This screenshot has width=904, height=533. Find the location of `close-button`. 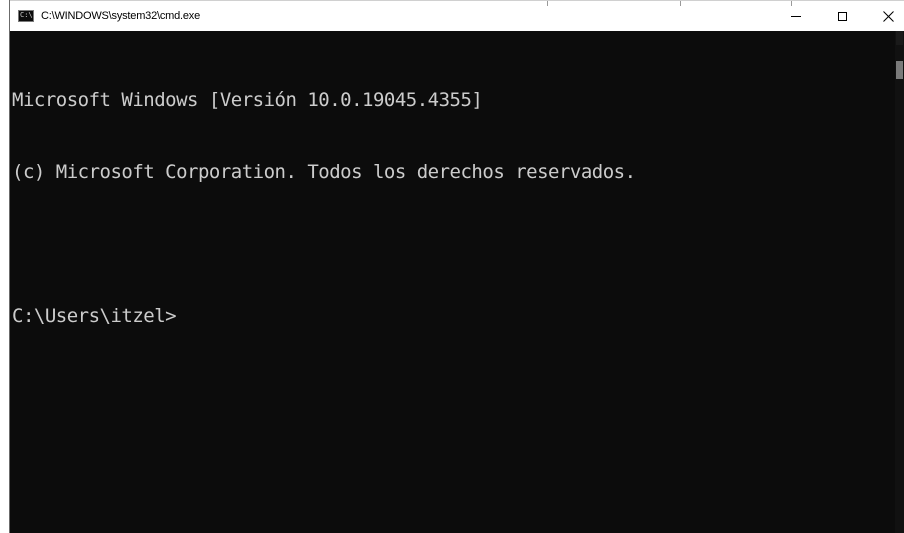

close-button is located at coordinates (884, 16).